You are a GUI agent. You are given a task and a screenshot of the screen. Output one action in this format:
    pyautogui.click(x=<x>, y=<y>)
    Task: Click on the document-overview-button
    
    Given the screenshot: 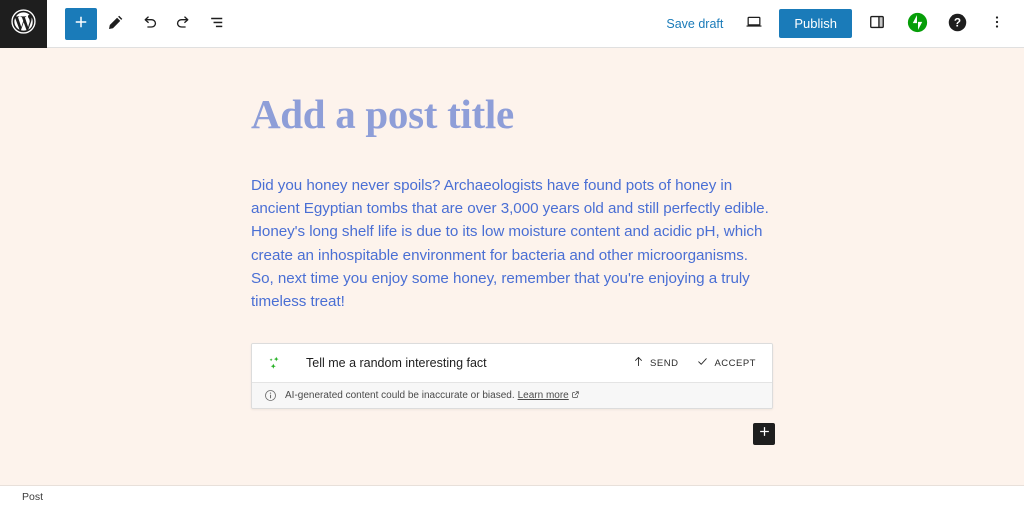 What is the action you would take?
    pyautogui.click(x=217, y=24)
    